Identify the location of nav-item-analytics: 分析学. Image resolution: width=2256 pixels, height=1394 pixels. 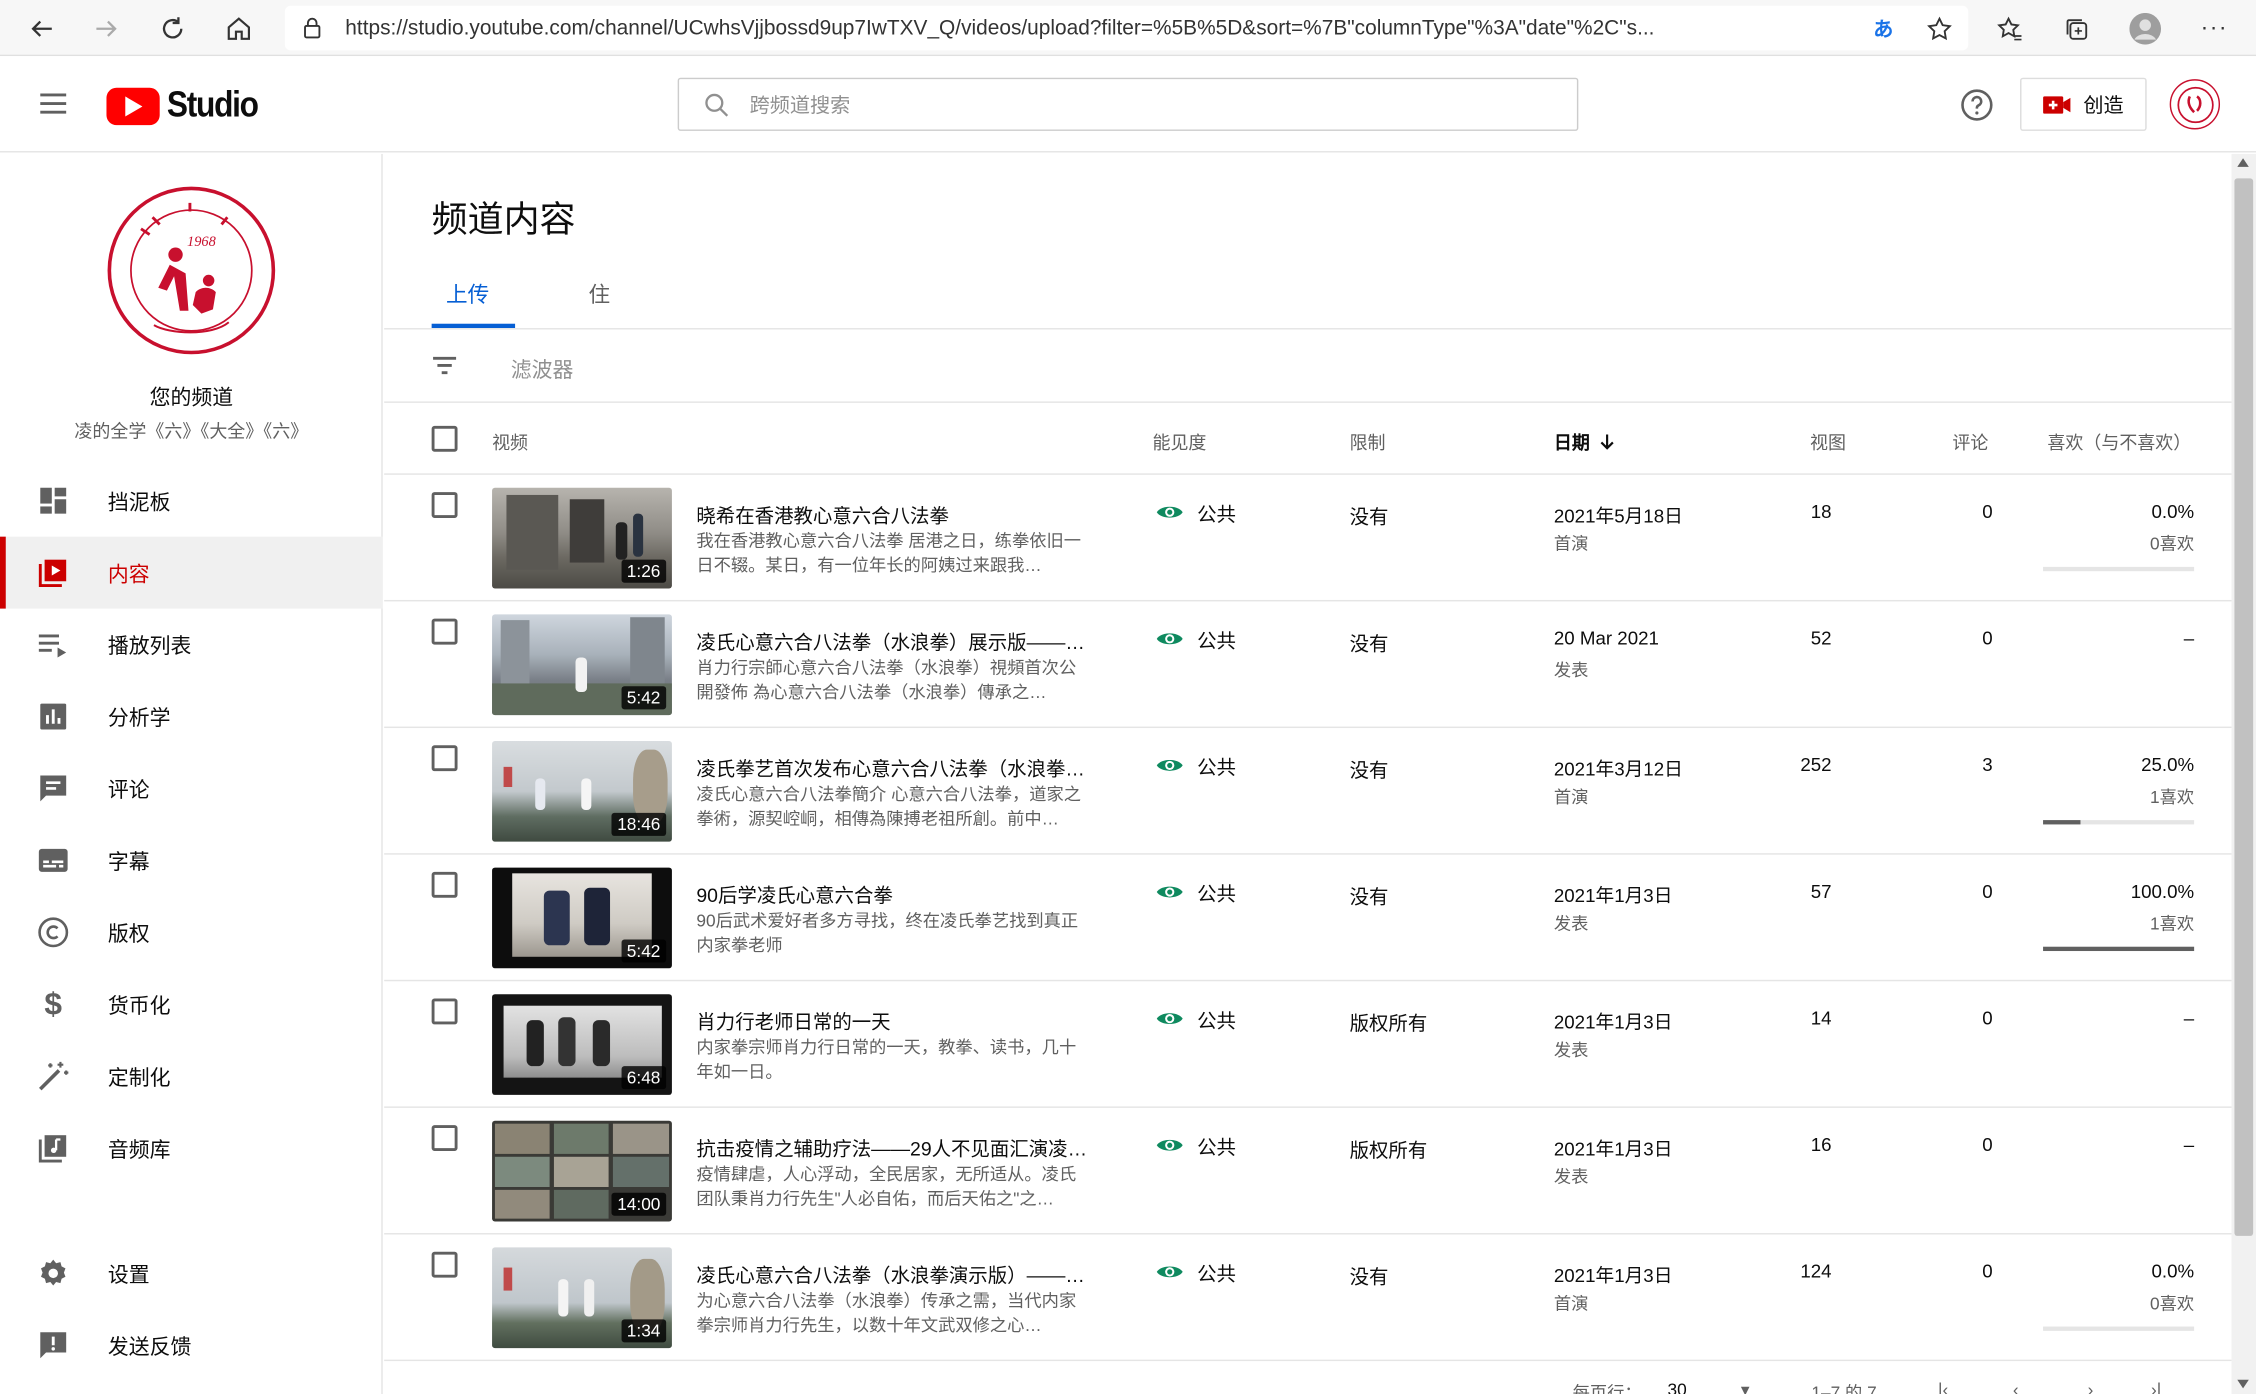
(191, 717).